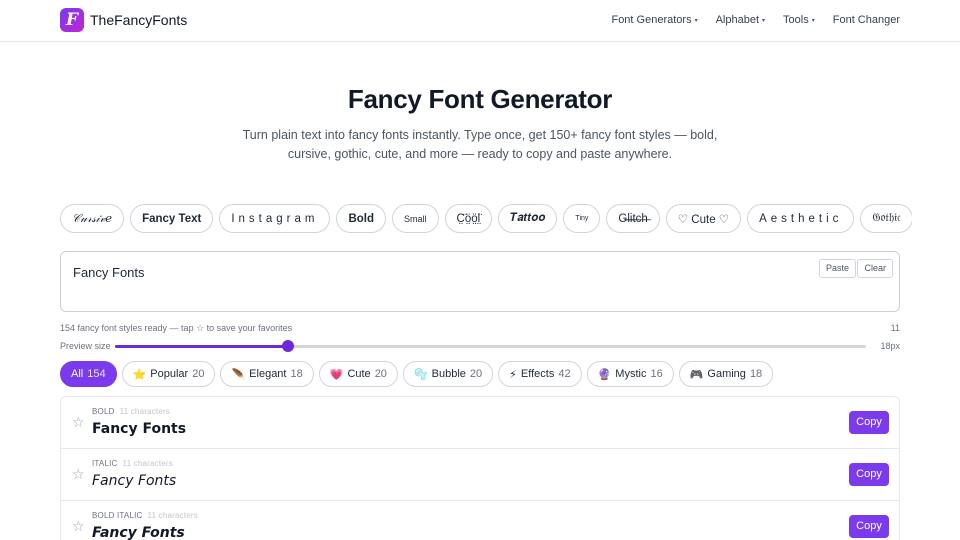 The width and height of the screenshot is (960, 540). Describe the element at coordinates (336, 374) in the screenshot. I see `heart-icon: 💗` at that location.